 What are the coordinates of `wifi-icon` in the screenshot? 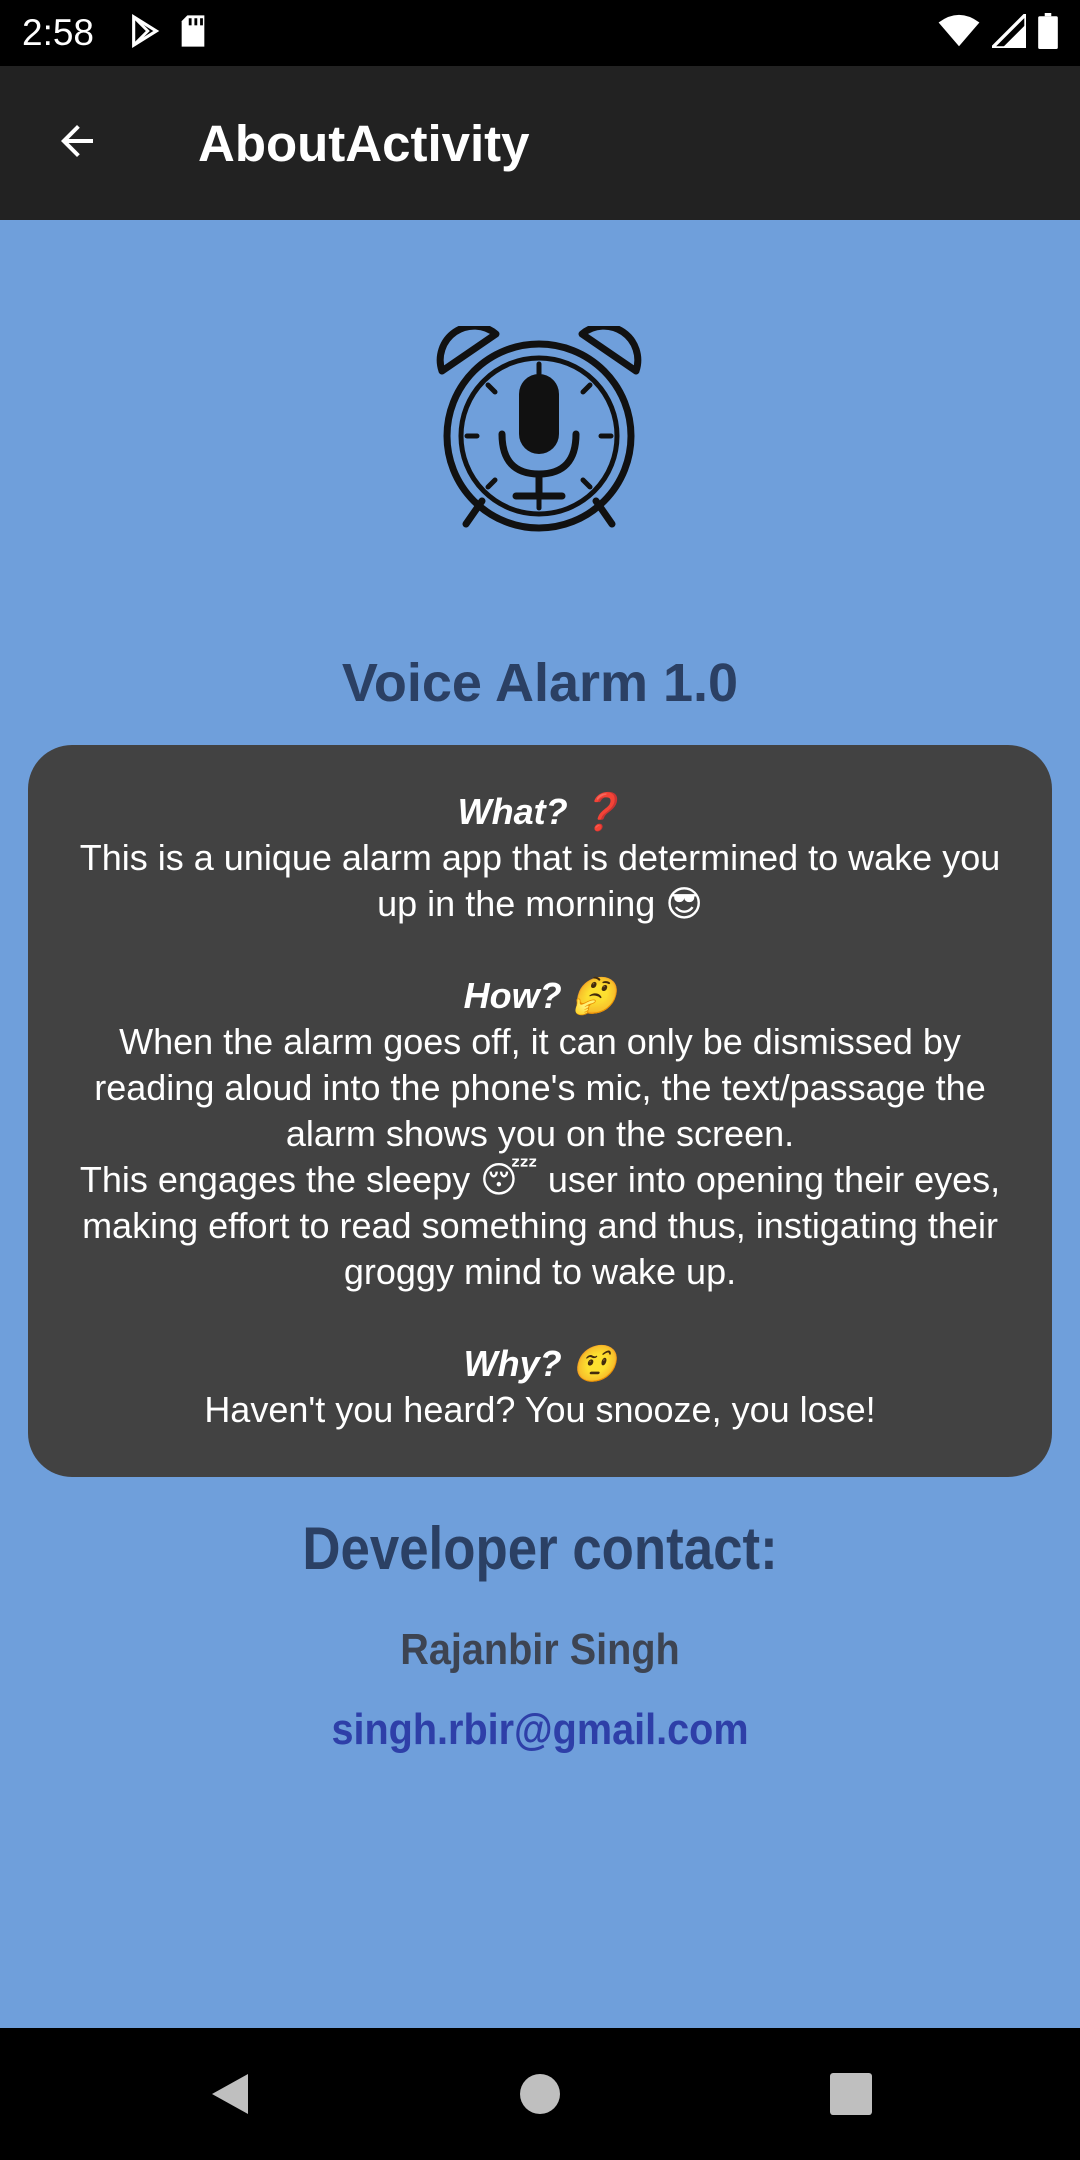 It's located at (959, 33).